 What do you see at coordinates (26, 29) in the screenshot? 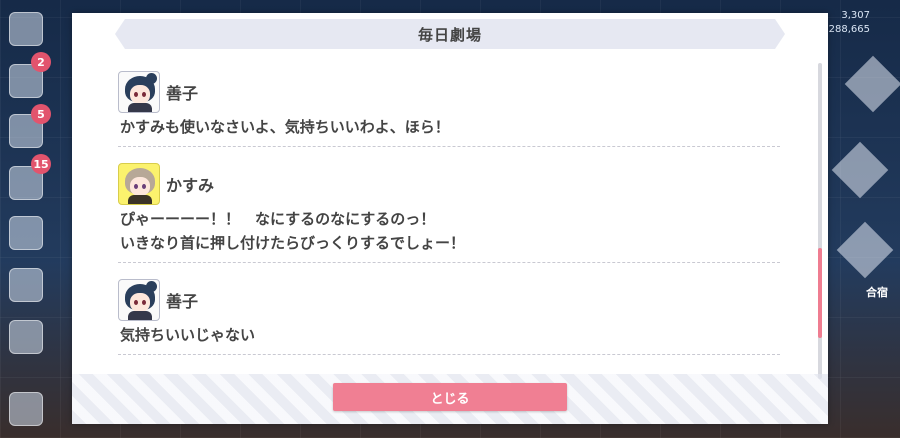
I see `menu-icon` at bounding box center [26, 29].